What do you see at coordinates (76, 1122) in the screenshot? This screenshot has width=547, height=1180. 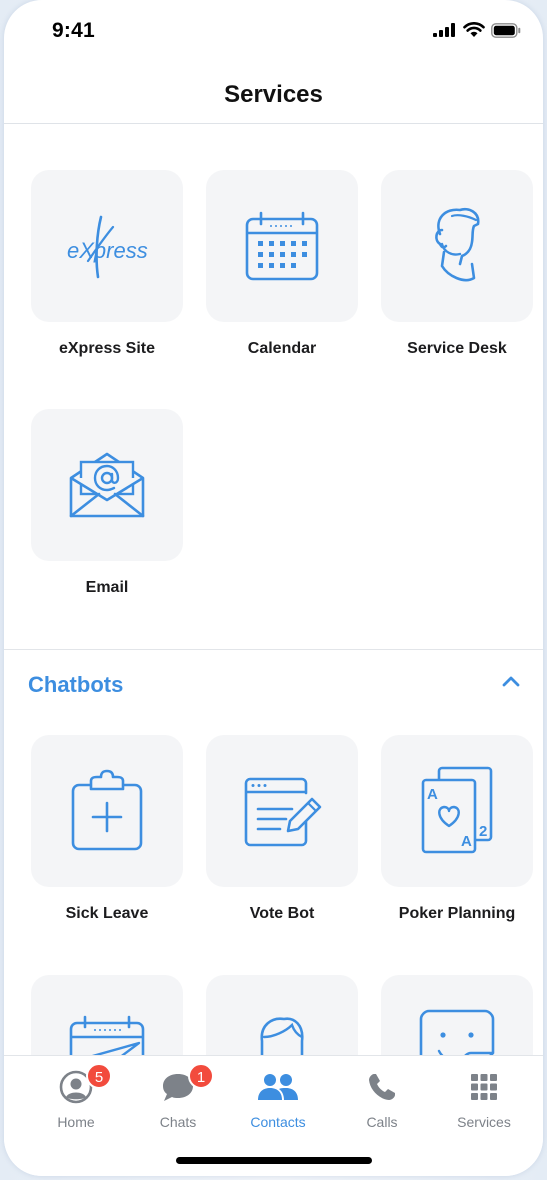 I see `tab-label: Home` at bounding box center [76, 1122].